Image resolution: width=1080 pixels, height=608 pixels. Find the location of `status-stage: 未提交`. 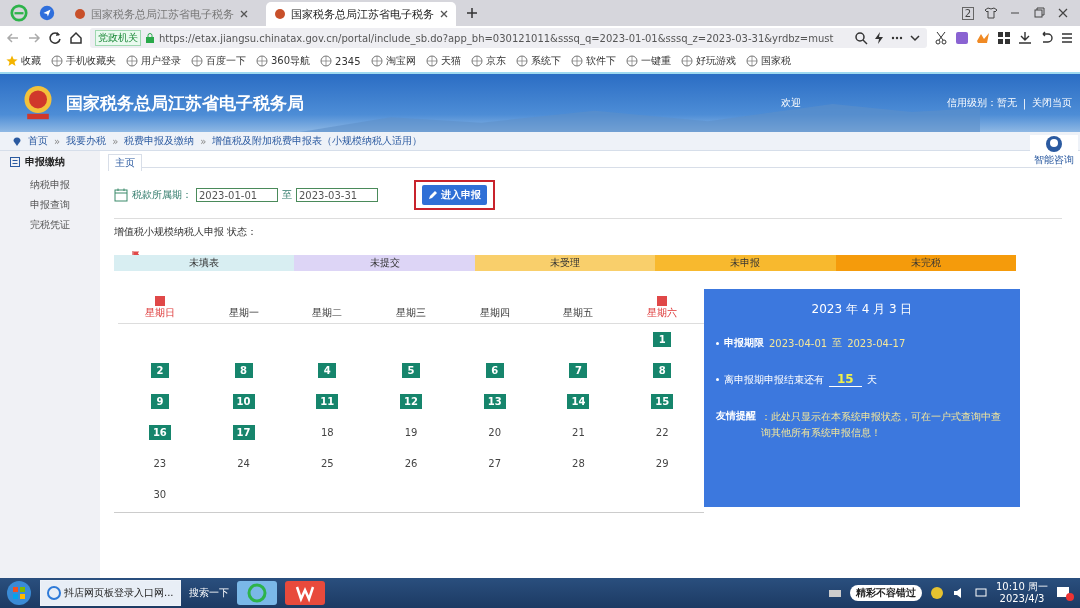

status-stage: 未提交 is located at coordinates (384, 263).